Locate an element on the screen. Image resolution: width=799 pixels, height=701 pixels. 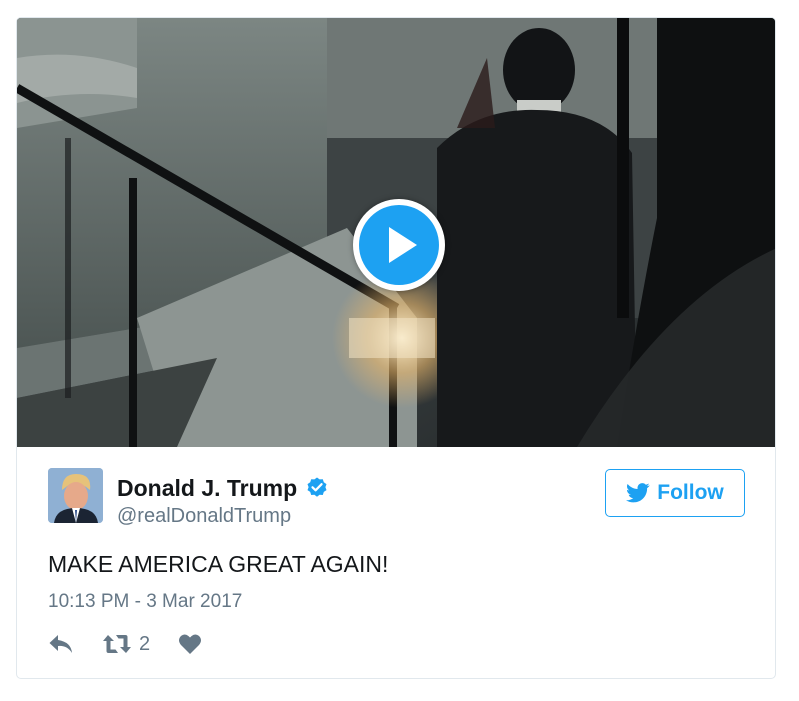
author-name-row: Donald J. Trump is located at coordinates (223, 488).